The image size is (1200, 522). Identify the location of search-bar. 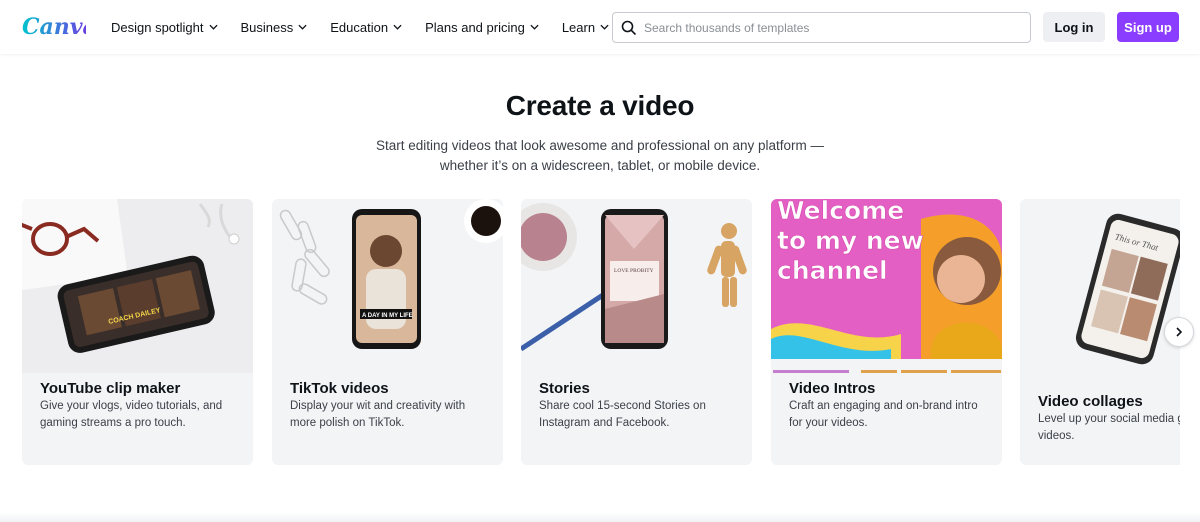
(821, 27).